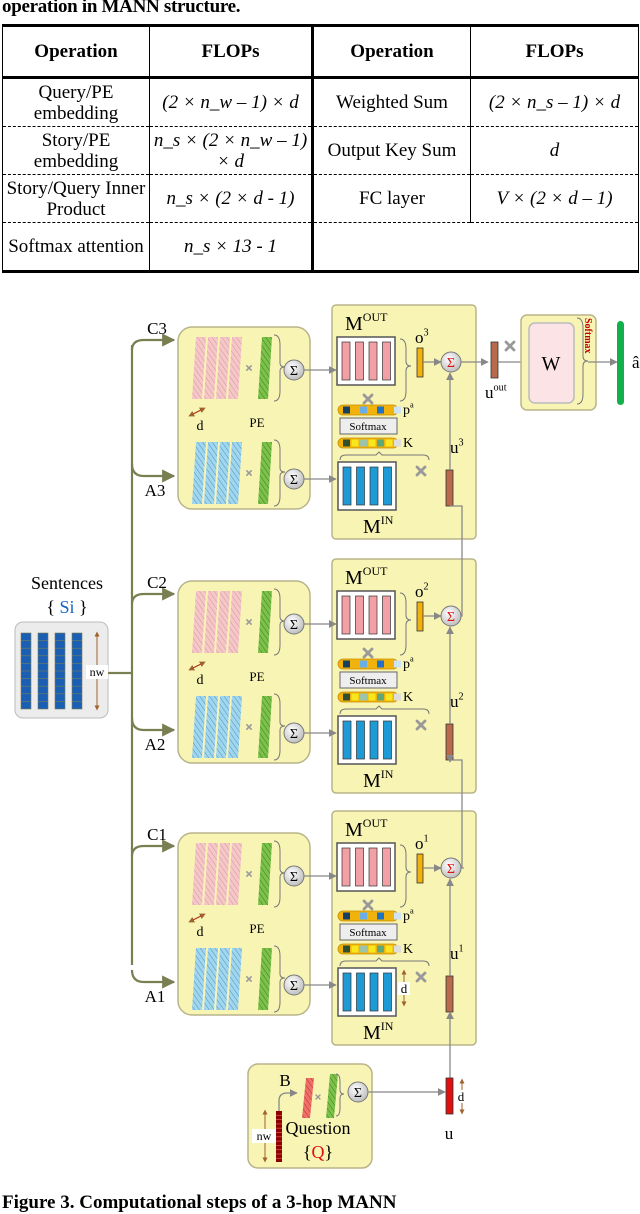 The image size is (640, 1214). I want to click on question-sum-icon: Σ, so click(358, 1092).